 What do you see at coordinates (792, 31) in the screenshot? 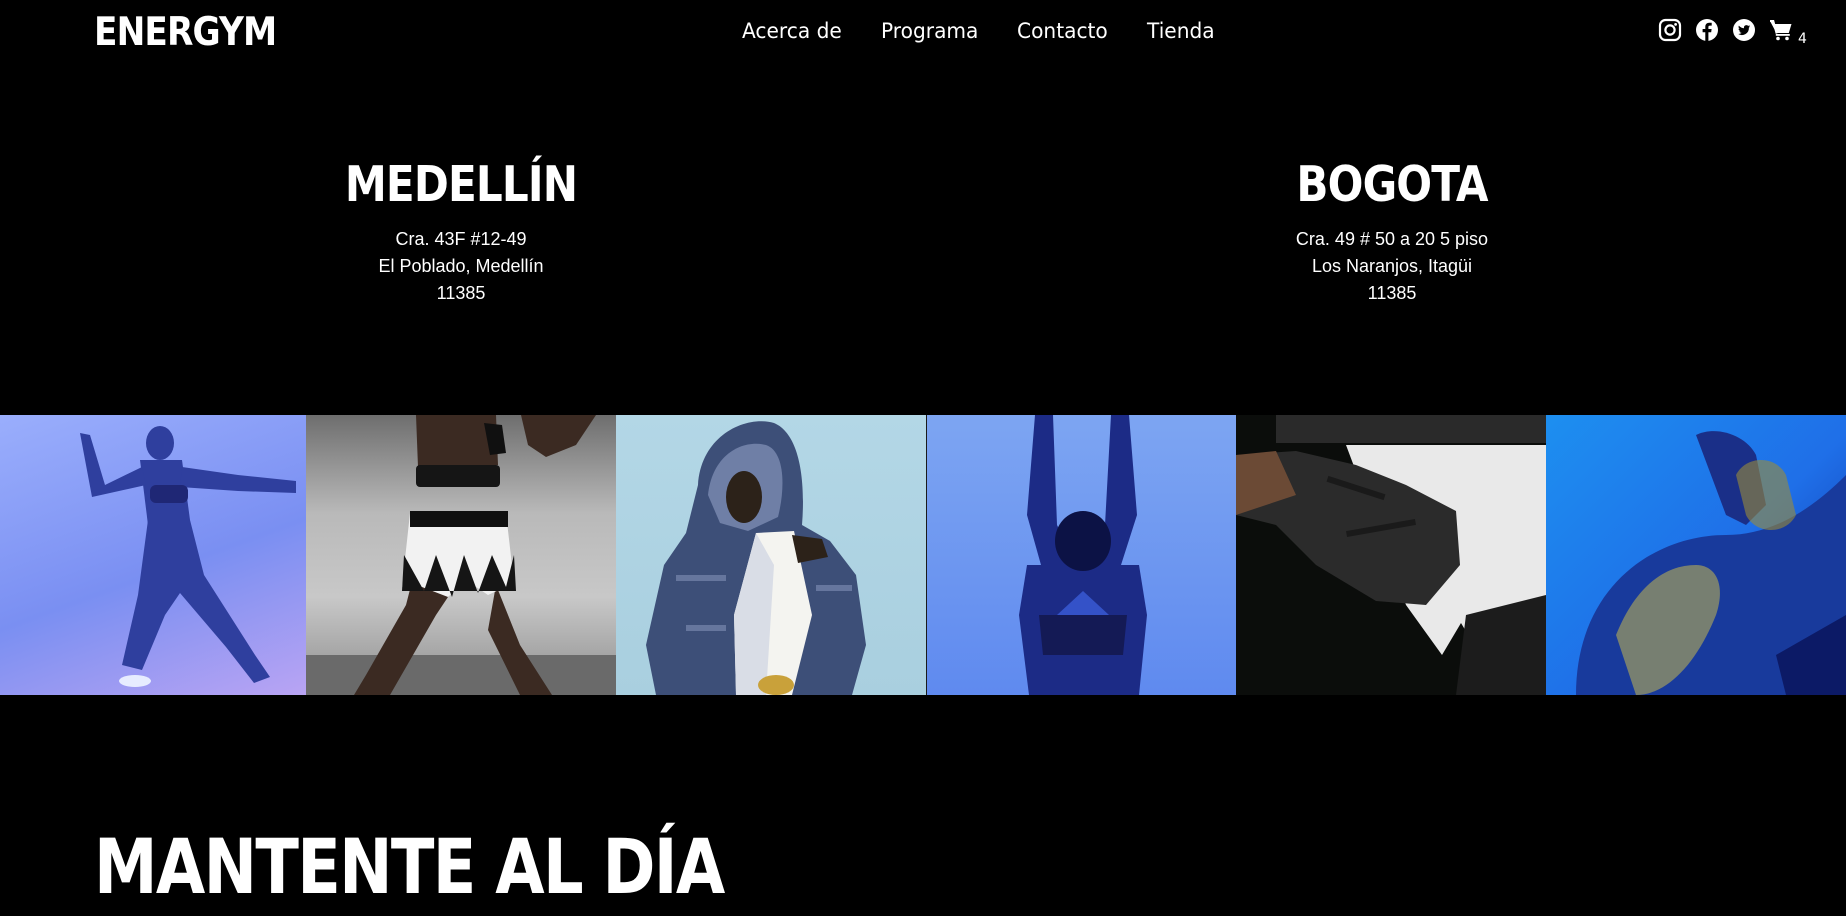
I see `nav-about: Acerca de` at bounding box center [792, 31].